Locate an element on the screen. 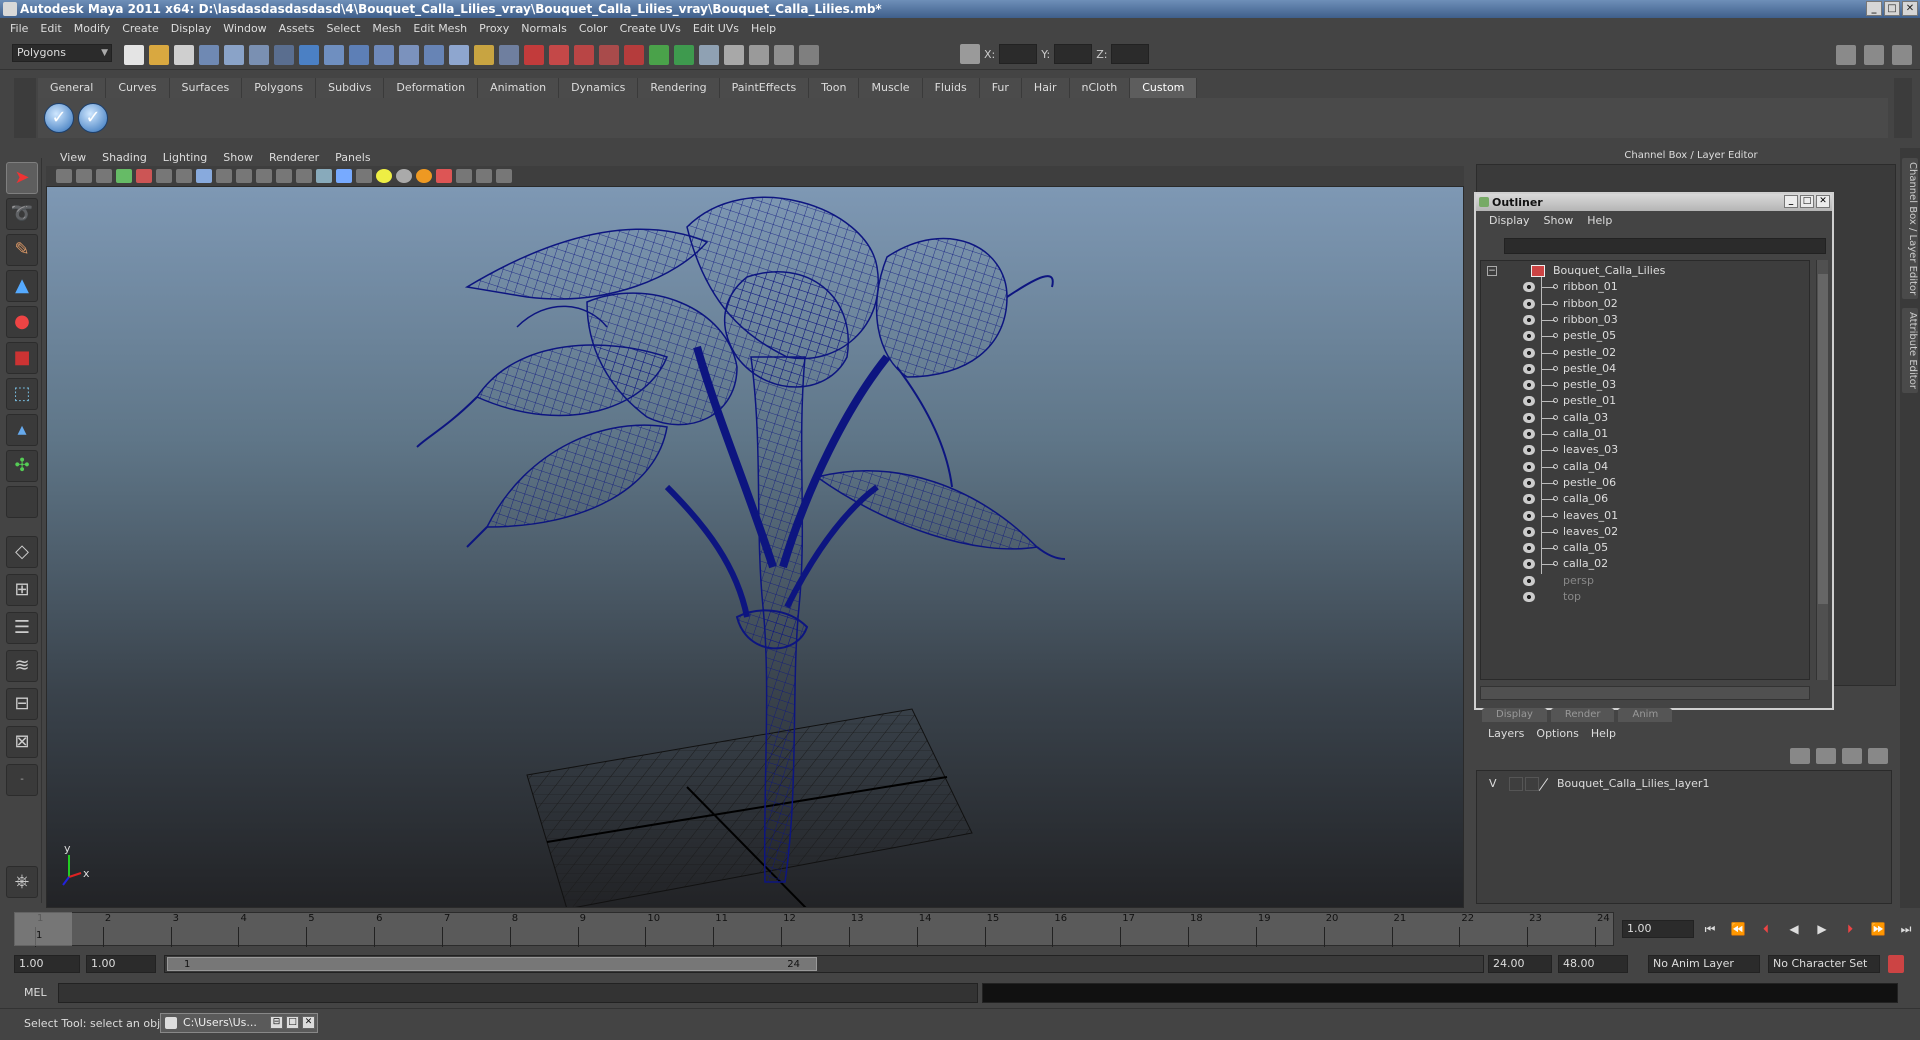 This screenshot has height=1040, width=1920. four-view-layout: ⊞ is located at coordinates (22, 590).